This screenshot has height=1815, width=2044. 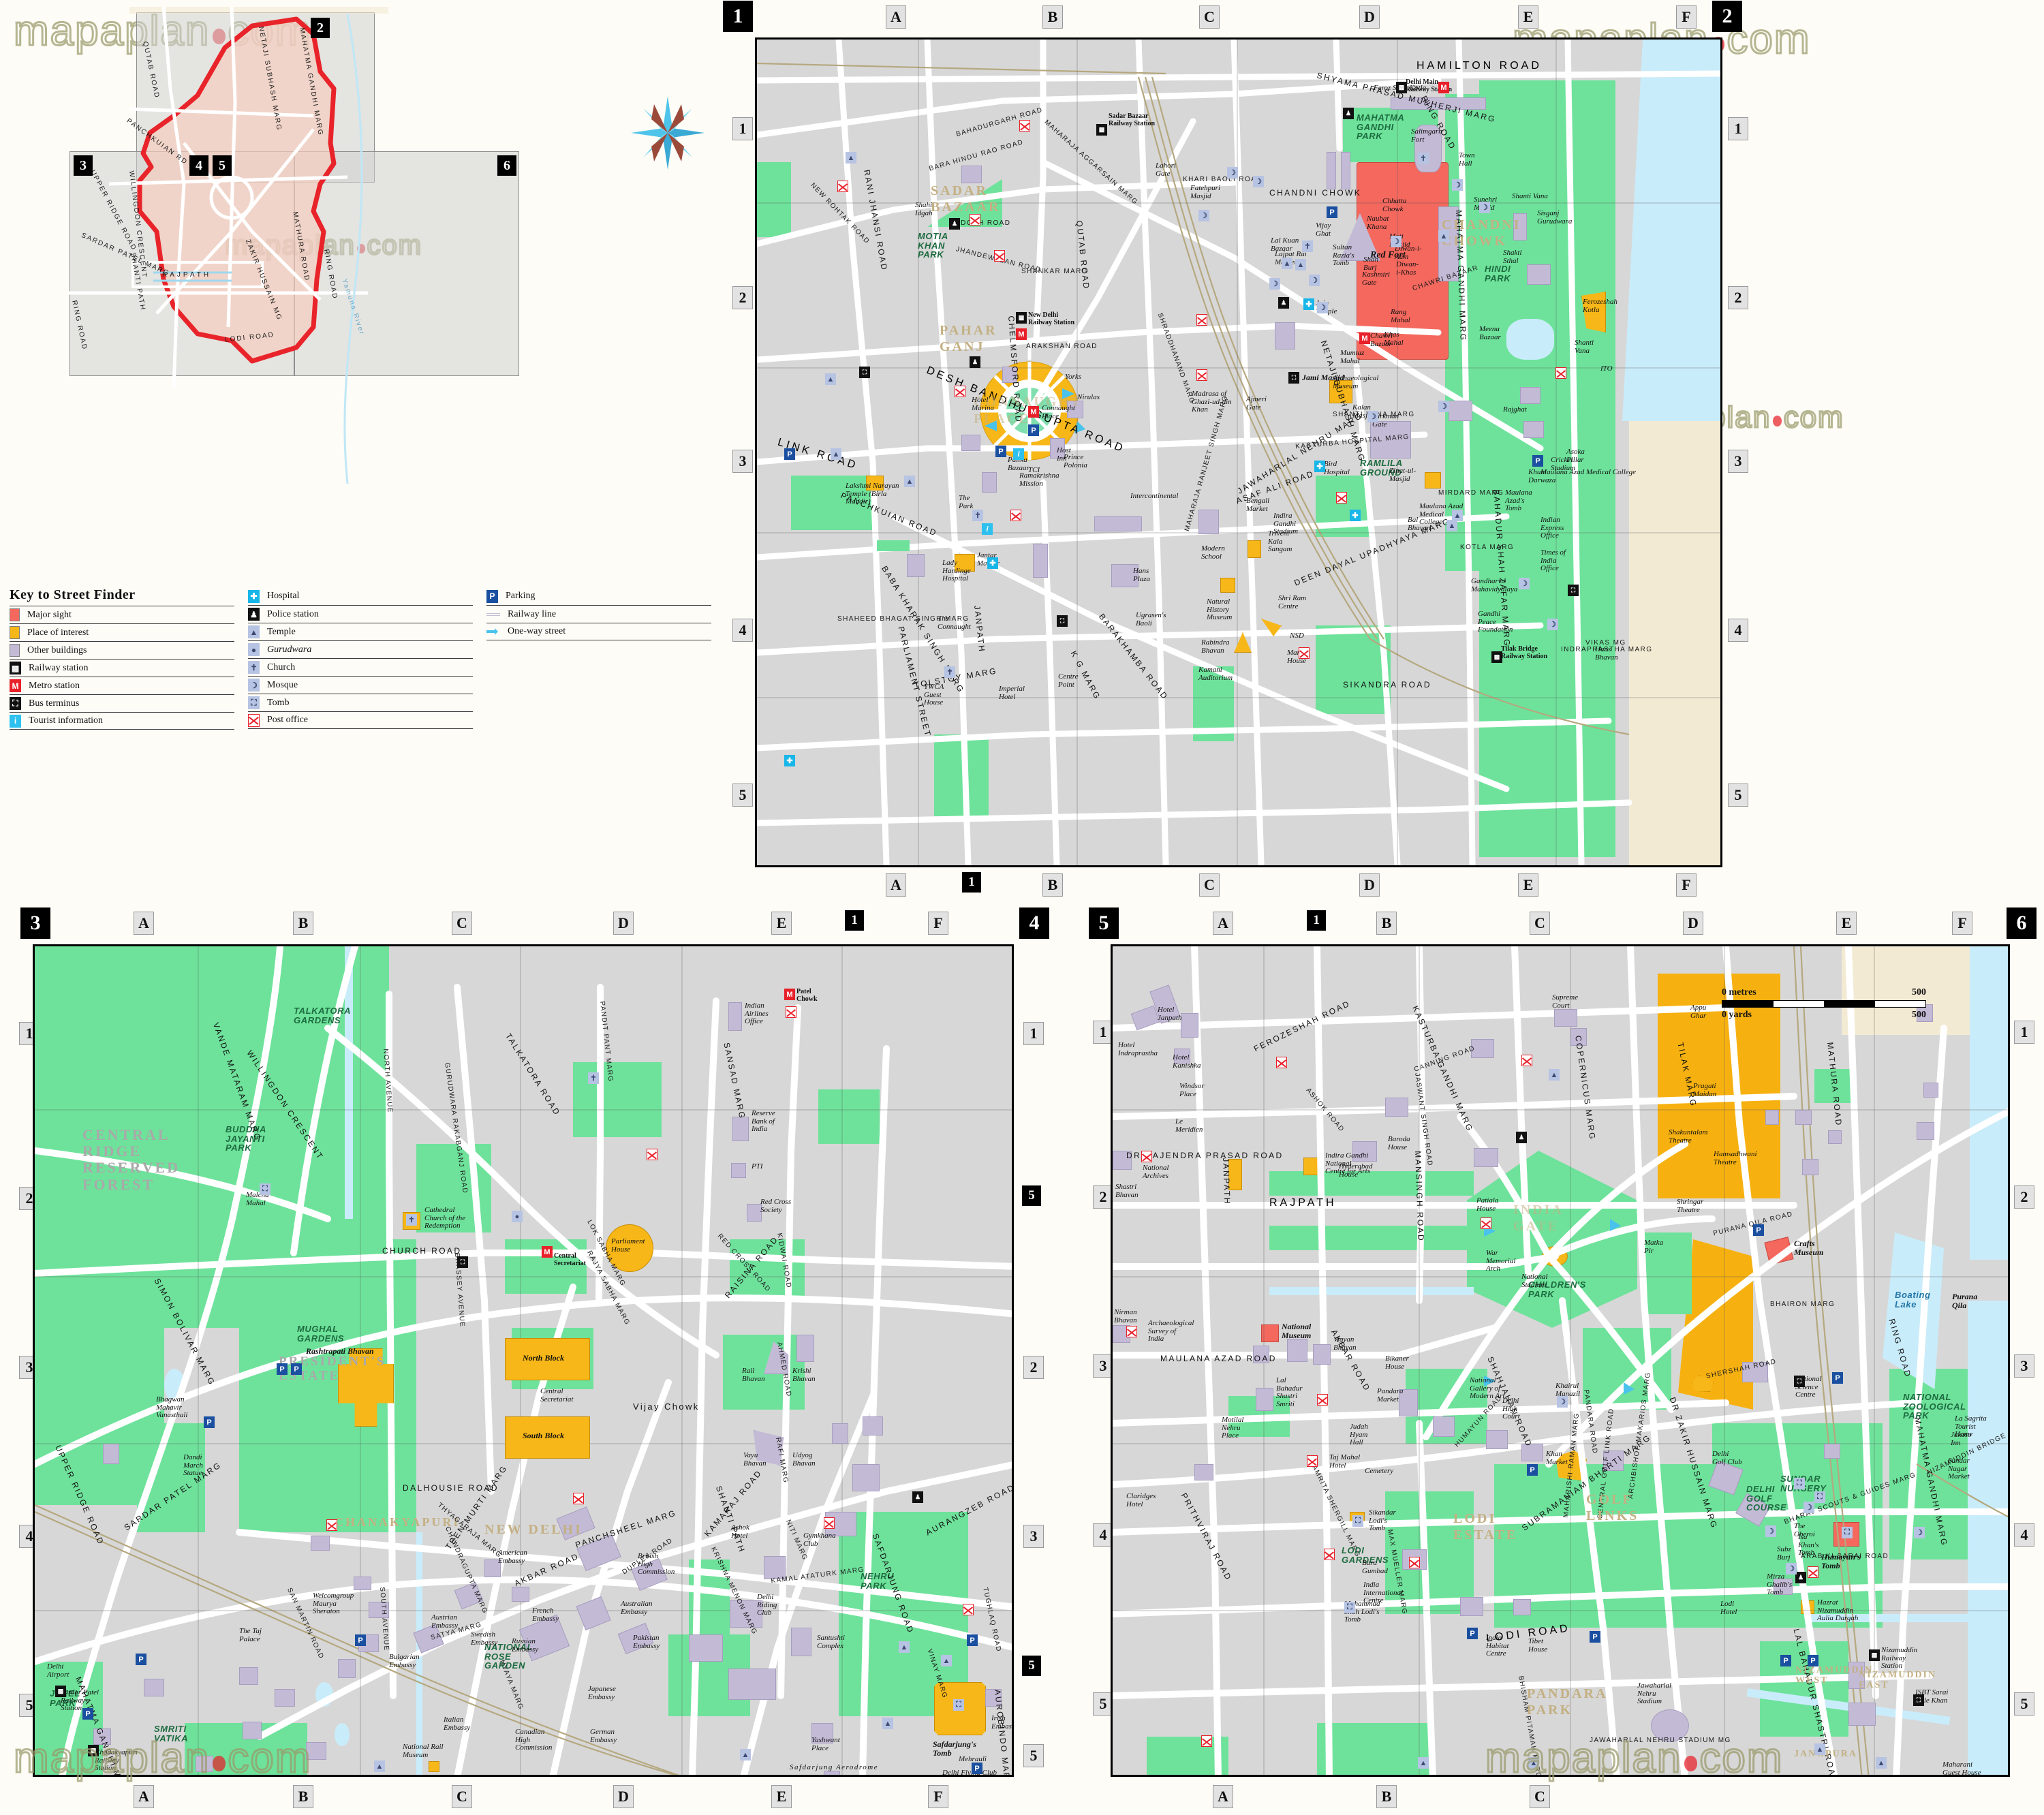 I want to click on page-key-3: 3, so click(x=35, y=923).